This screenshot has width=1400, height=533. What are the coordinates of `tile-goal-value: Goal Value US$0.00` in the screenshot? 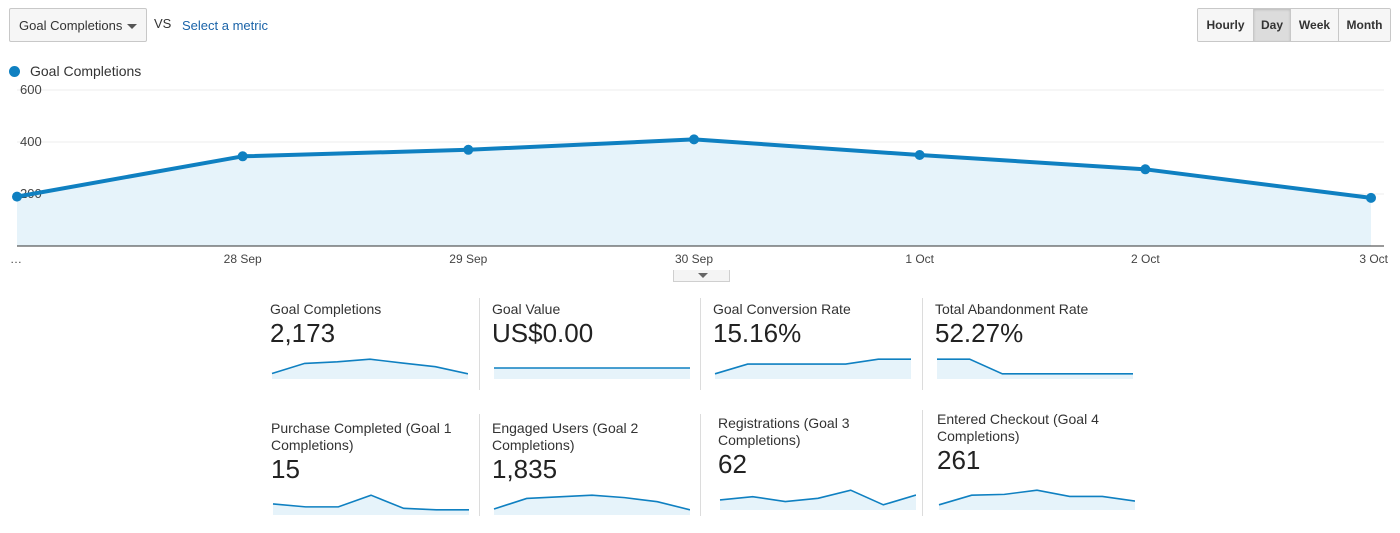 It's located at (592, 341).